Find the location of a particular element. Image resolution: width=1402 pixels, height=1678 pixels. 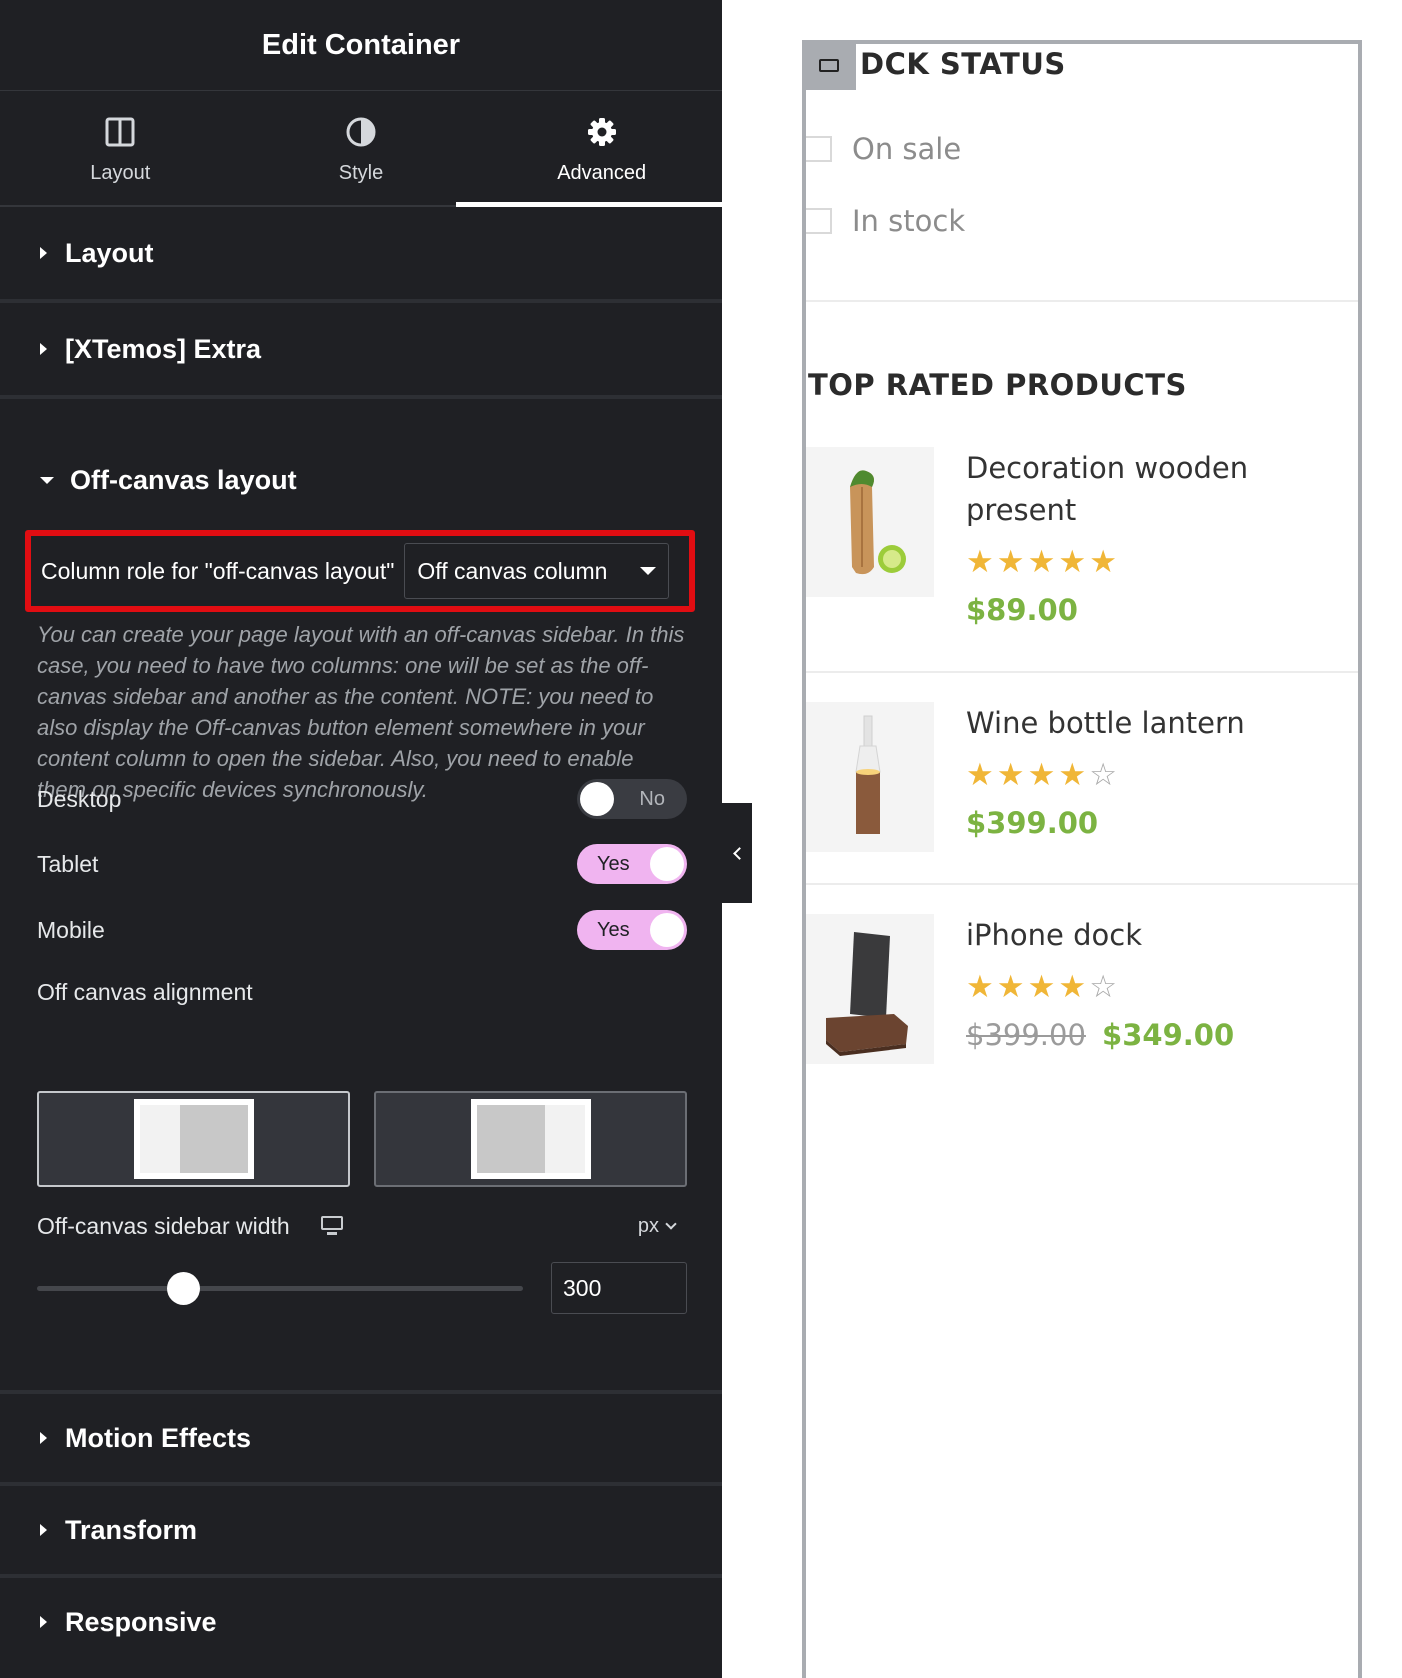

tab-advanced: Advanced is located at coordinates (601, 148).